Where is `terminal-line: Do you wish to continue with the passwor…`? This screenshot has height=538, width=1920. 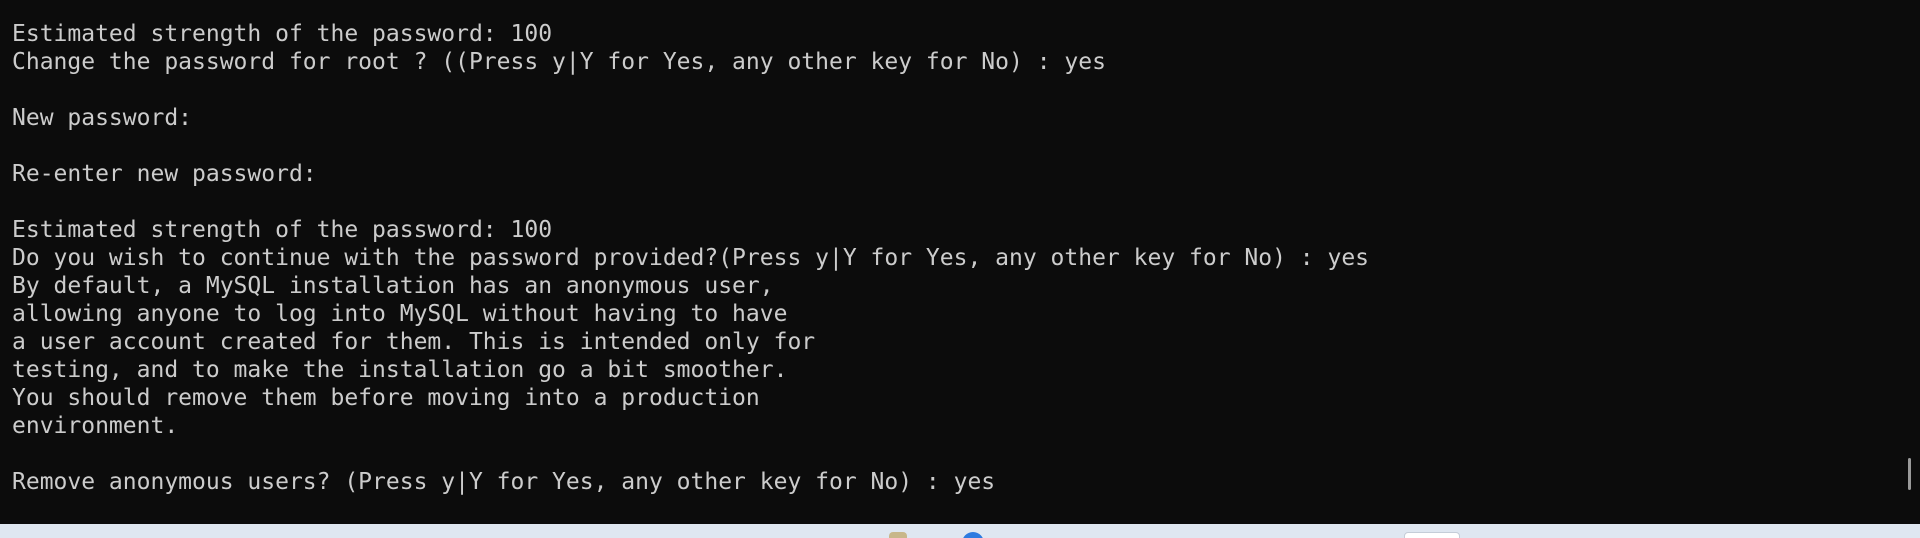 terminal-line: Do you wish to continue with the passwor… is located at coordinates (691, 258).